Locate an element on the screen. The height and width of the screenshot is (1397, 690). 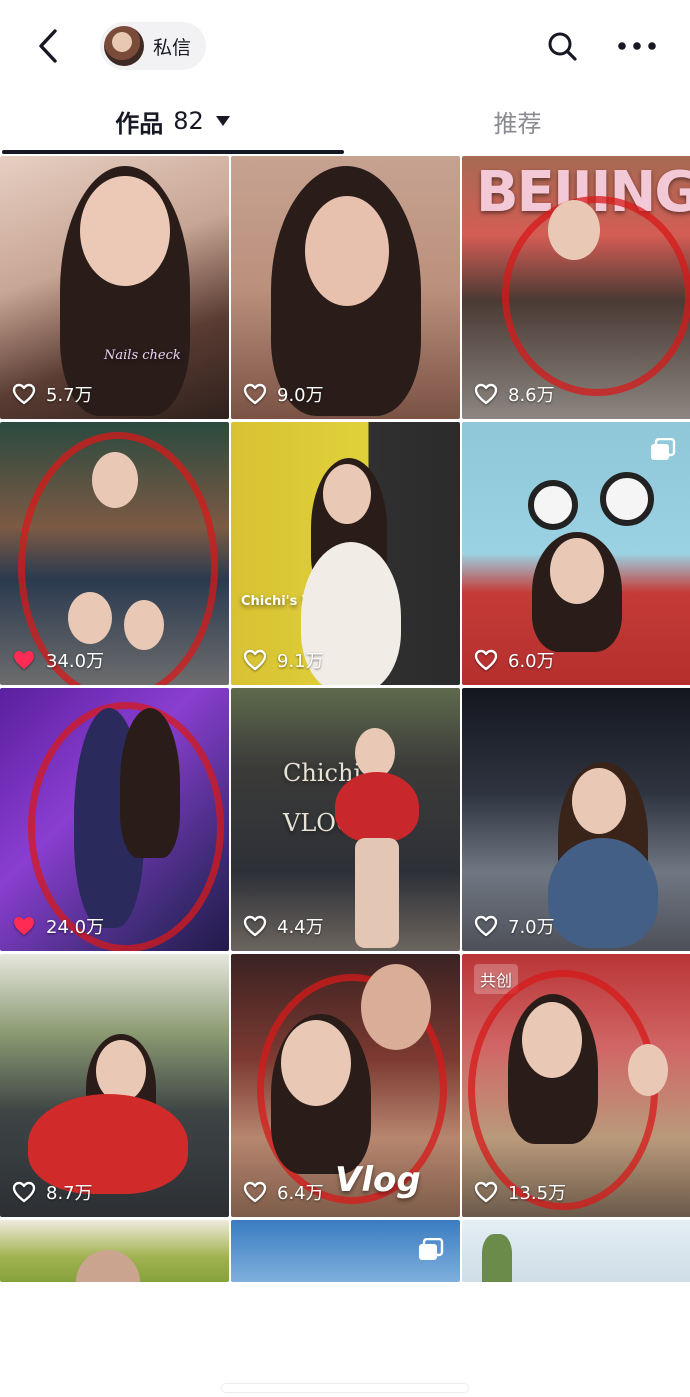
video-thumbnail: 共创 13.5万 is located at coordinates (576, 1085).